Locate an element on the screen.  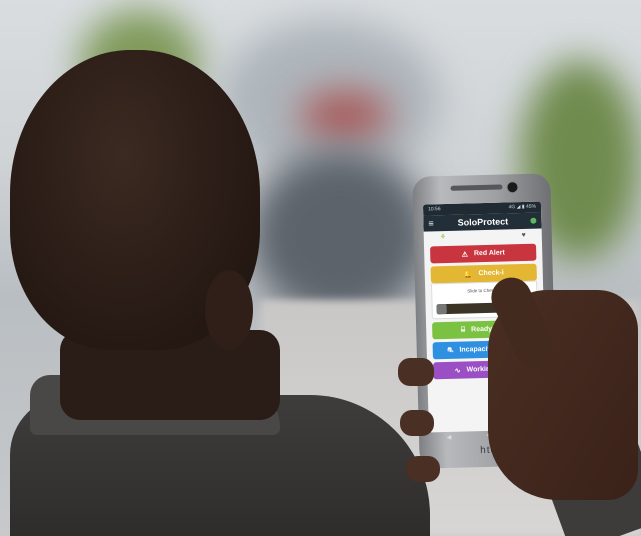
red-alert-button: ⚠ Red Alert is located at coordinates (483, 253).